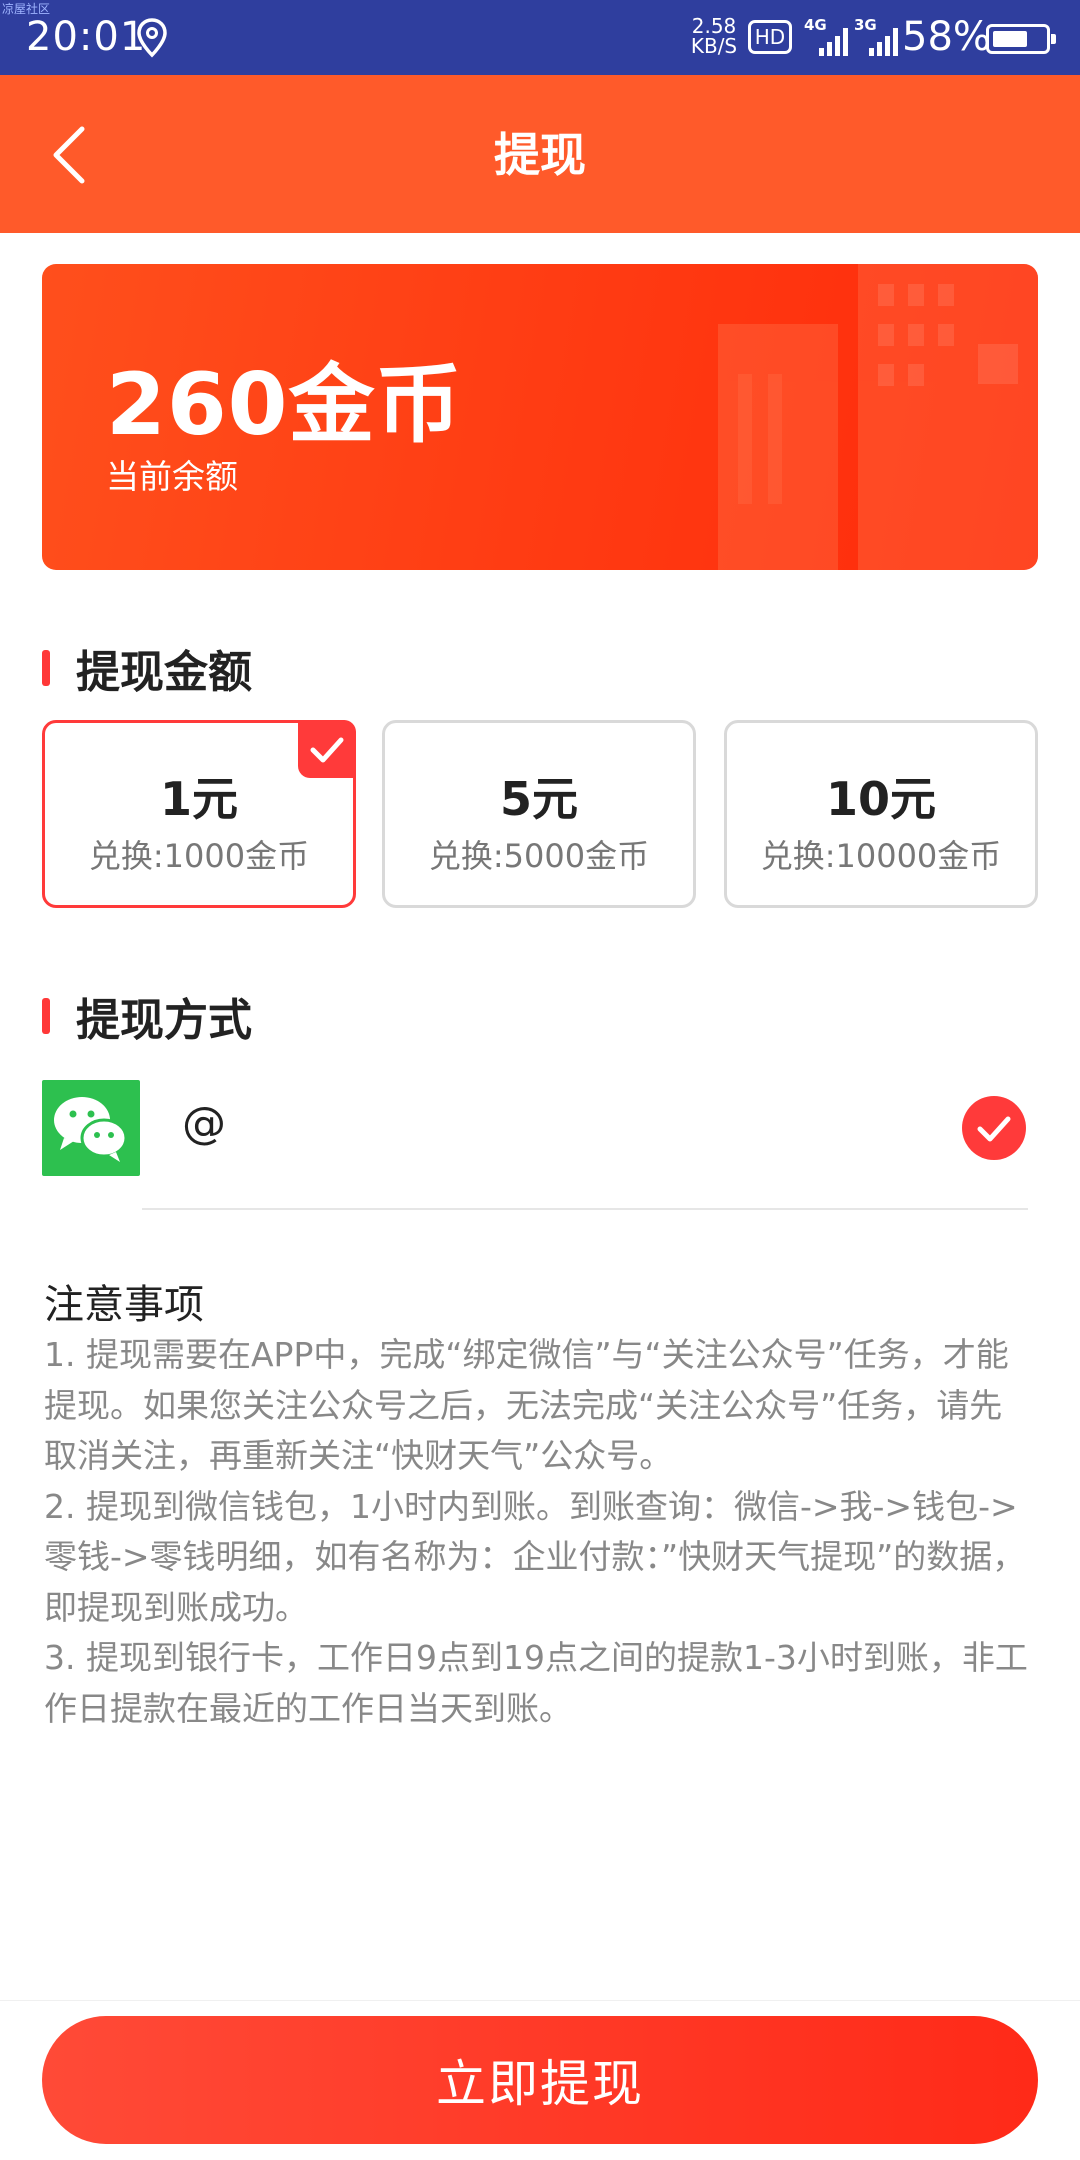 The image size is (1080, 2160). I want to click on balance-label: 当前余额, so click(172, 476).